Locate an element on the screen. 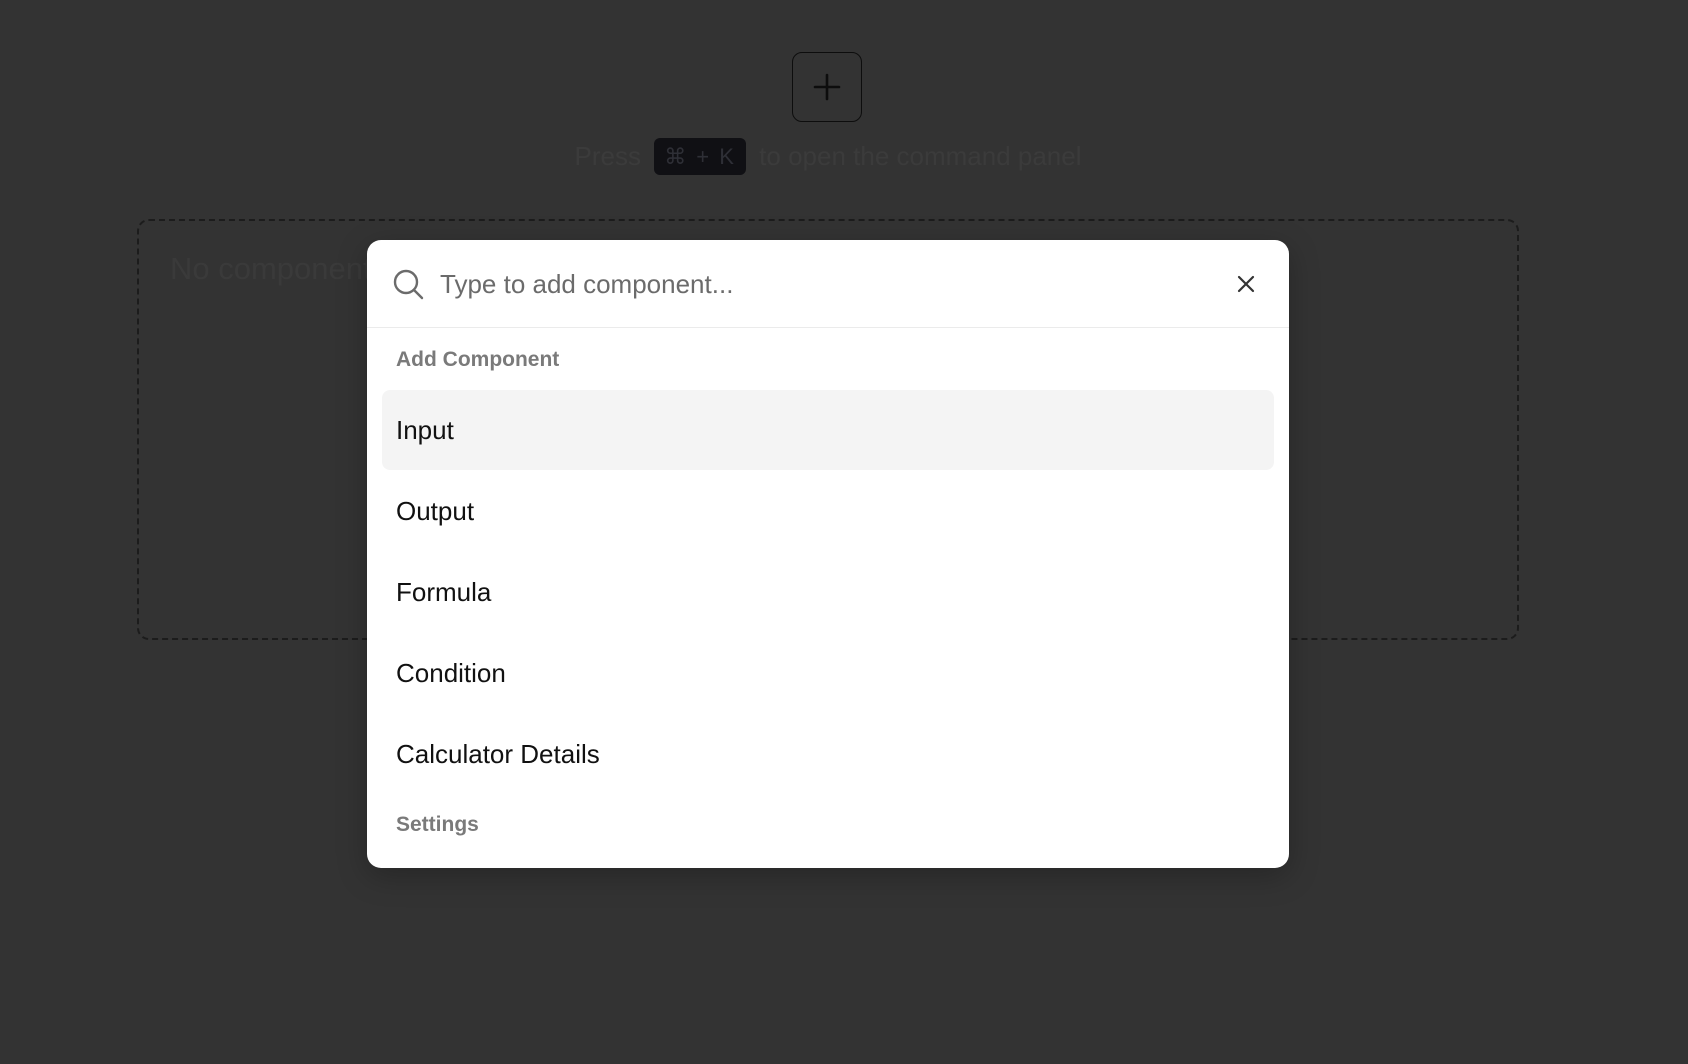  command-item-label: Calculator Details is located at coordinates (498, 753).